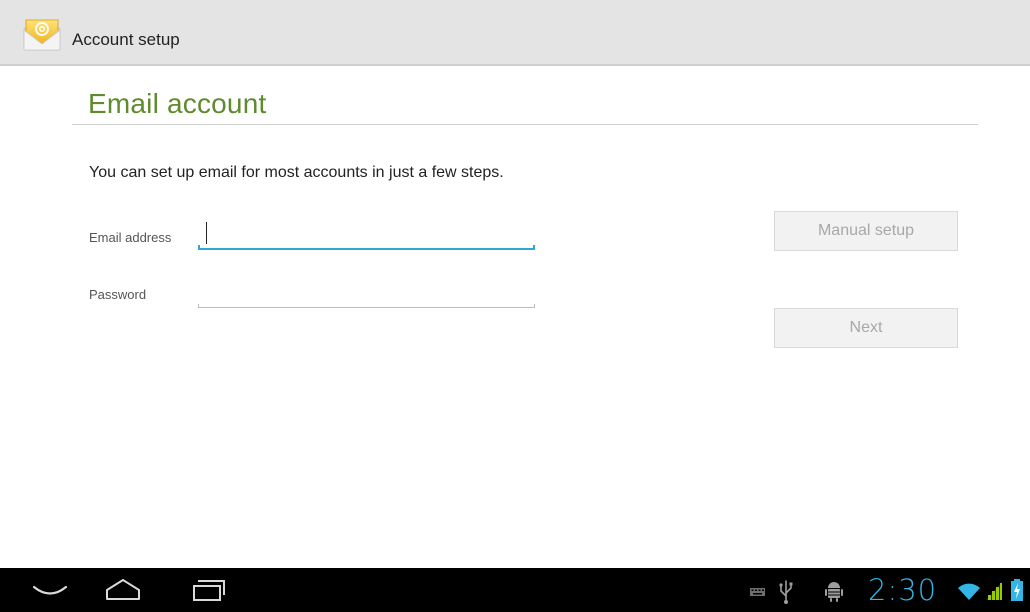 This screenshot has width=1030, height=612. What do you see at coordinates (903, 590) in the screenshot?
I see `status-clock: 2:30` at bounding box center [903, 590].